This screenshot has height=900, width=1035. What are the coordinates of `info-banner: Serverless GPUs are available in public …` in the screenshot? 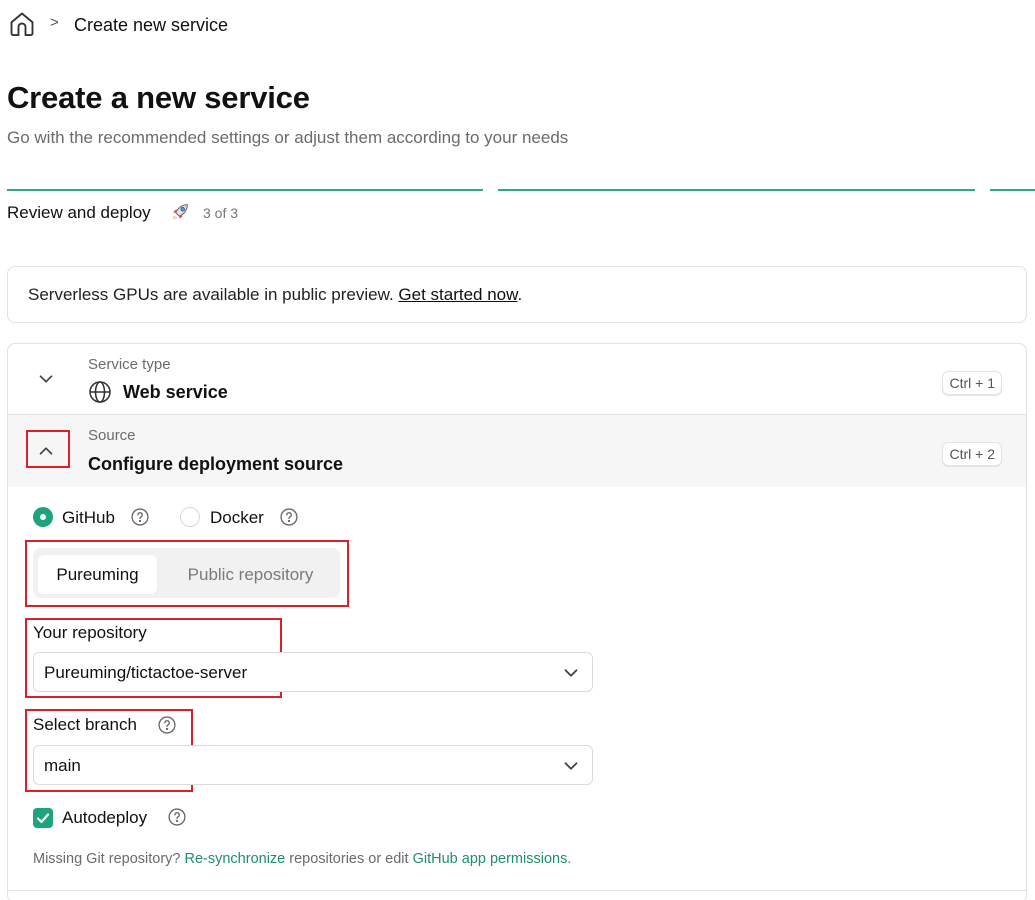 It's located at (517, 294).